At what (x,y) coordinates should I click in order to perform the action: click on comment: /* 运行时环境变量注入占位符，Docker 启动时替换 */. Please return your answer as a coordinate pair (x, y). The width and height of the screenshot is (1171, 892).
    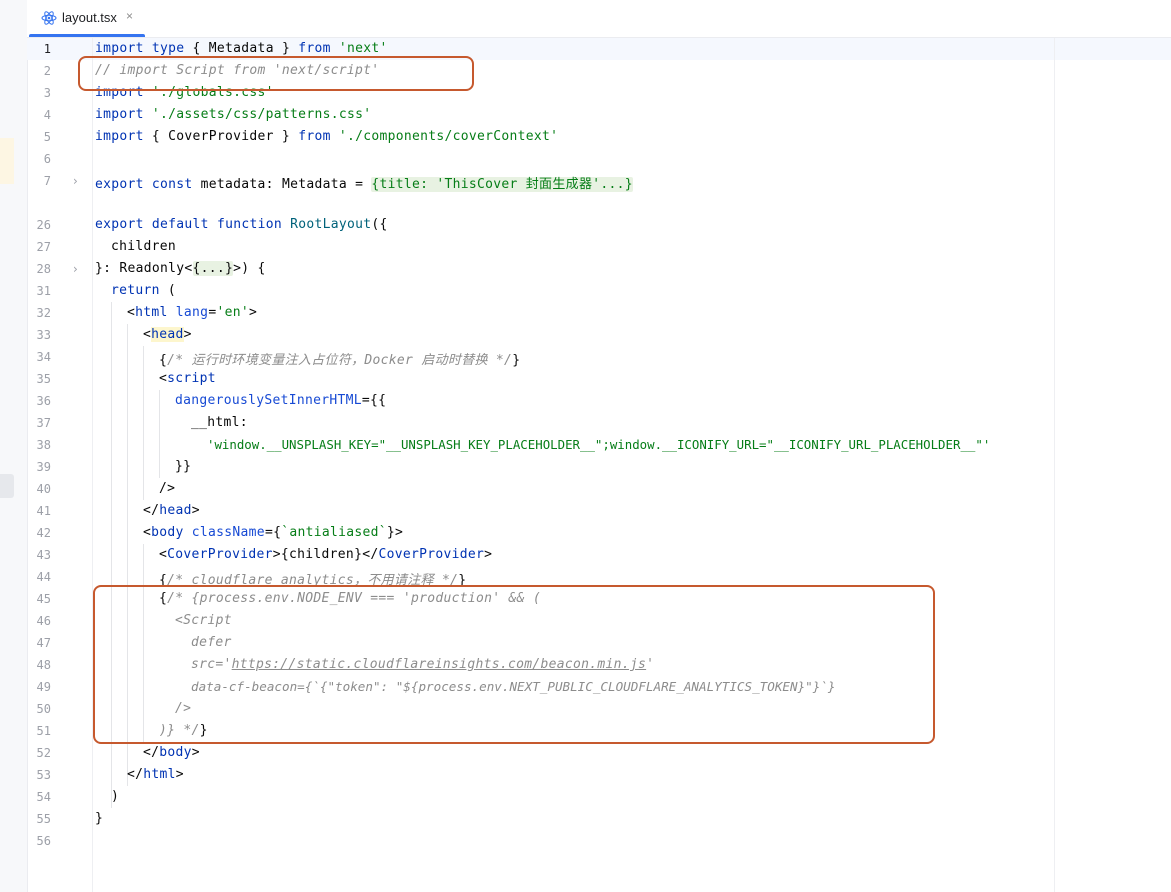
    Looking at the image, I should click on (340, 360).